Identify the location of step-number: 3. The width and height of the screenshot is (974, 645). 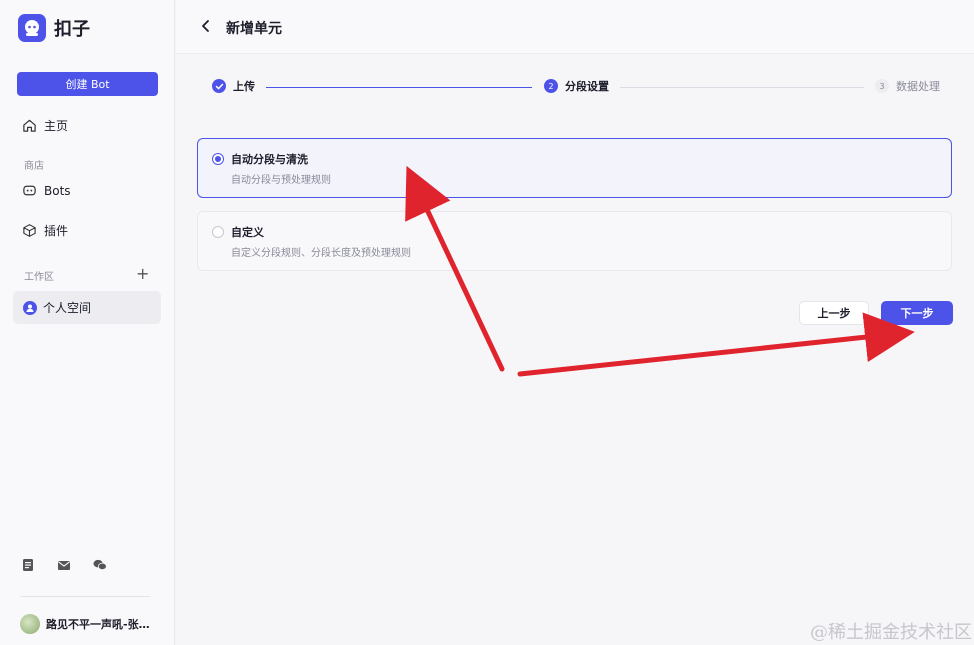
(882, 86).